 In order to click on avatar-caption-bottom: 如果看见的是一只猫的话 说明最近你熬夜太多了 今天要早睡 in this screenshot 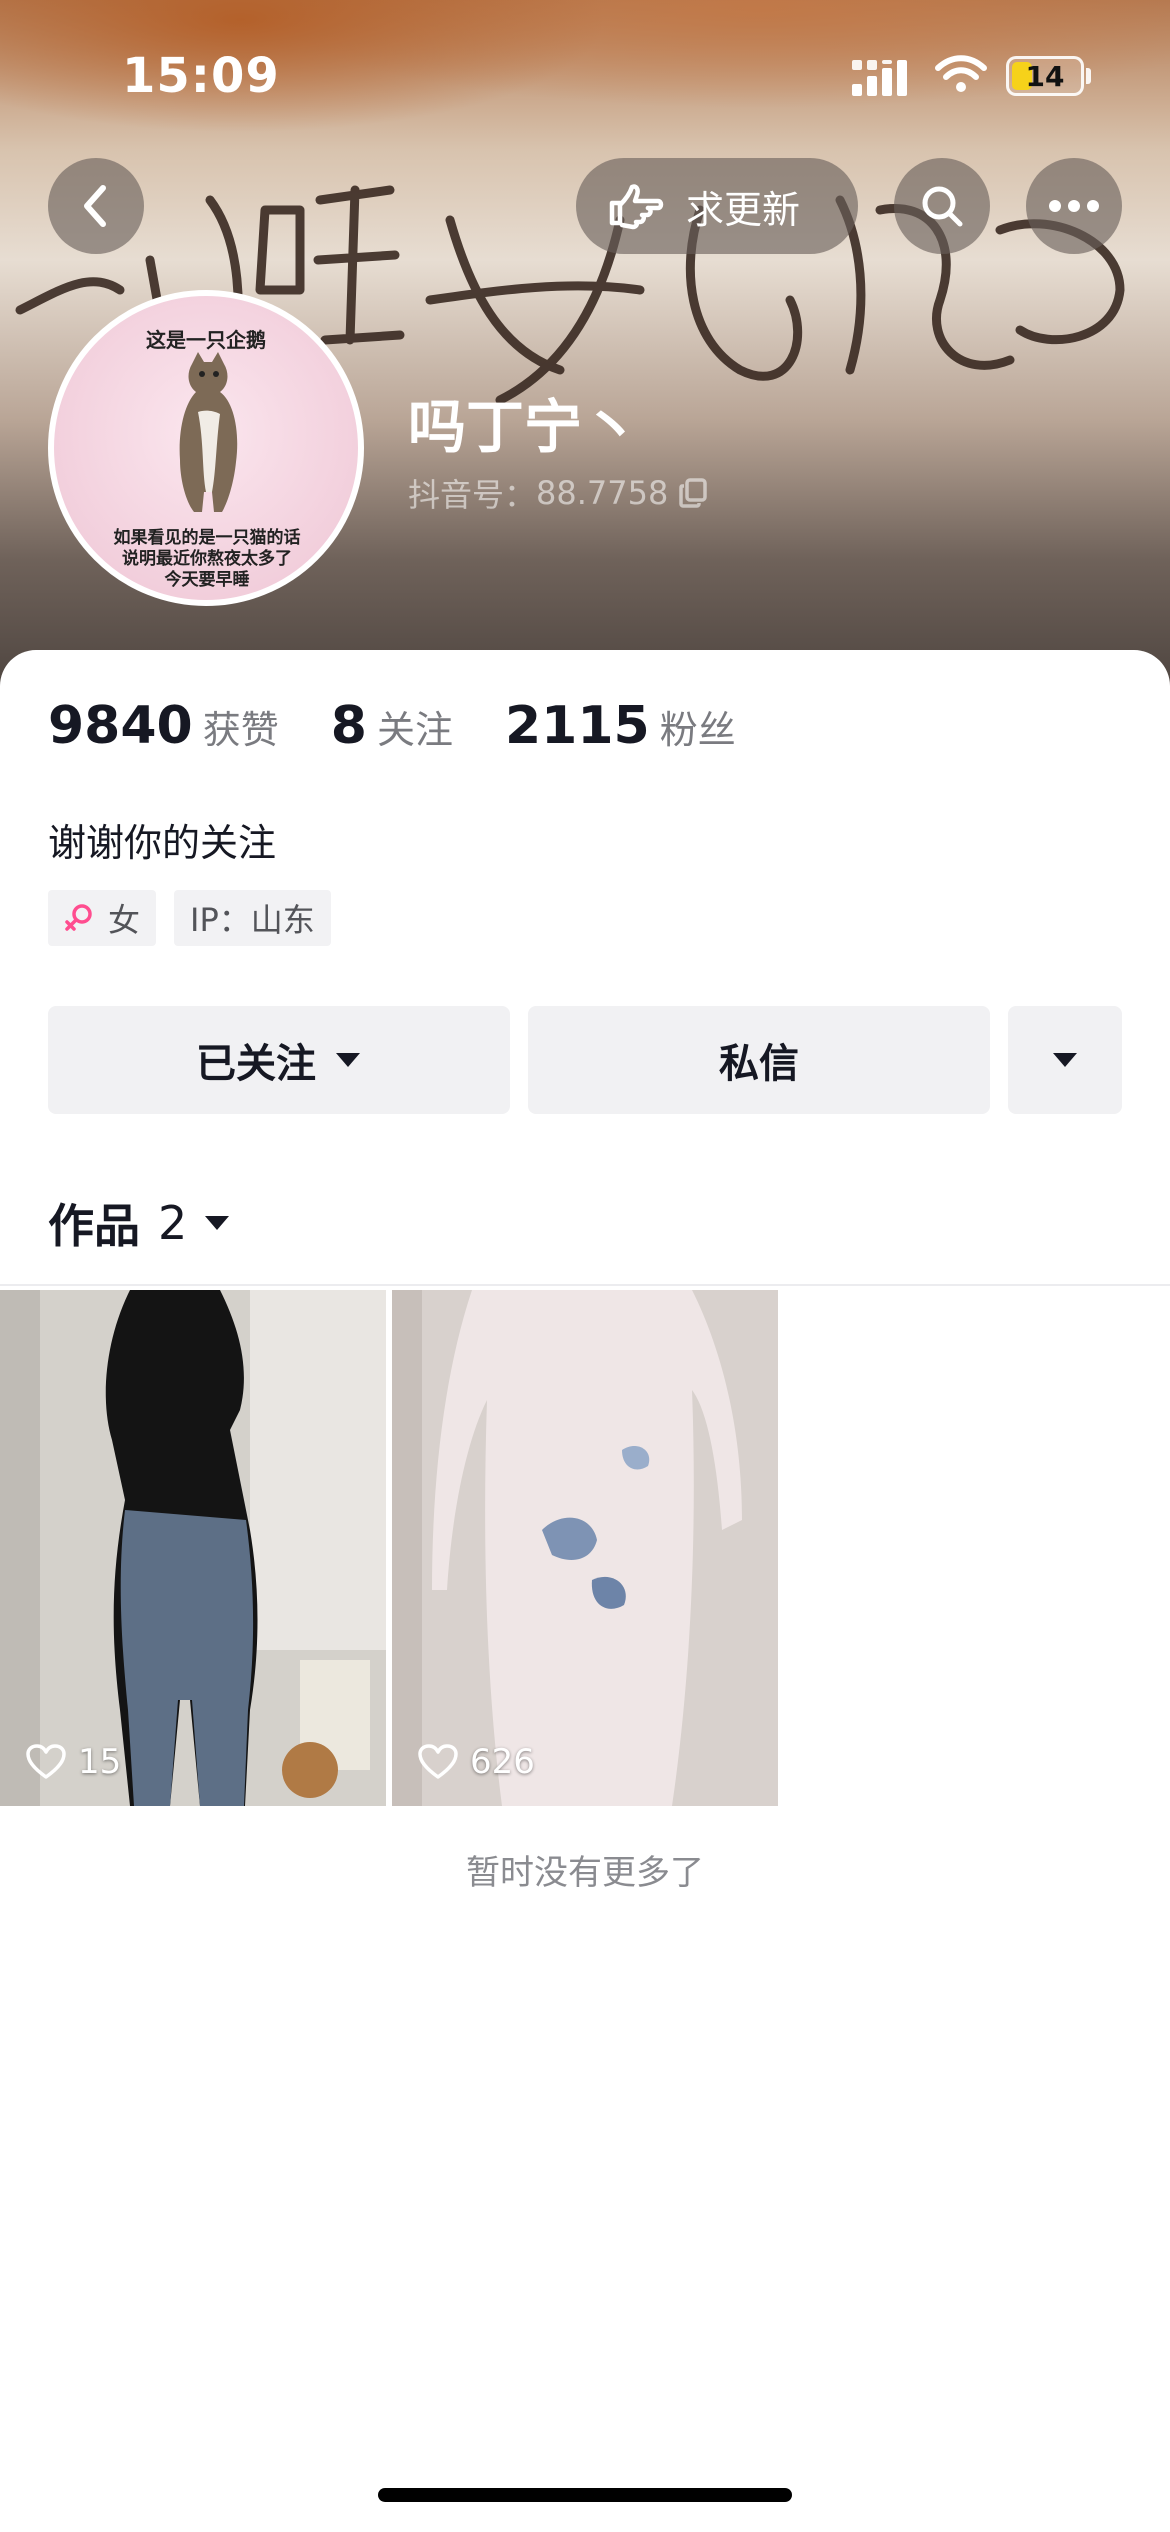, I will do `click(207, 559)`.